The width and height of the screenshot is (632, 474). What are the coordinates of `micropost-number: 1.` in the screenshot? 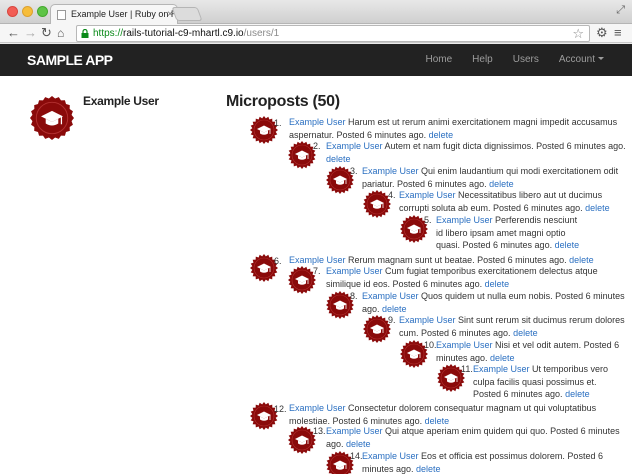 It's located at (278, 123).